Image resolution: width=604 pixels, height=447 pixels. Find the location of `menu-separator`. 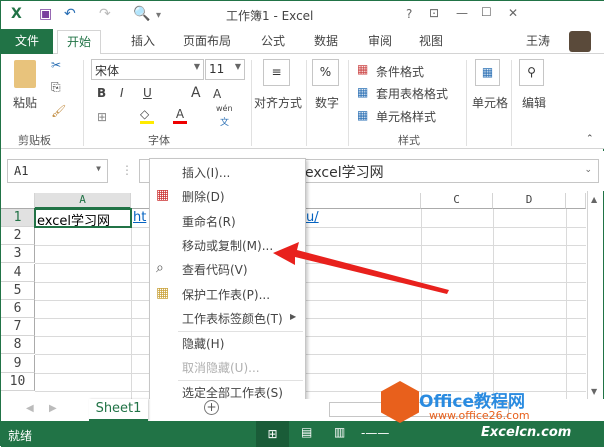

menu-separator is located at coordinates (240, 331).